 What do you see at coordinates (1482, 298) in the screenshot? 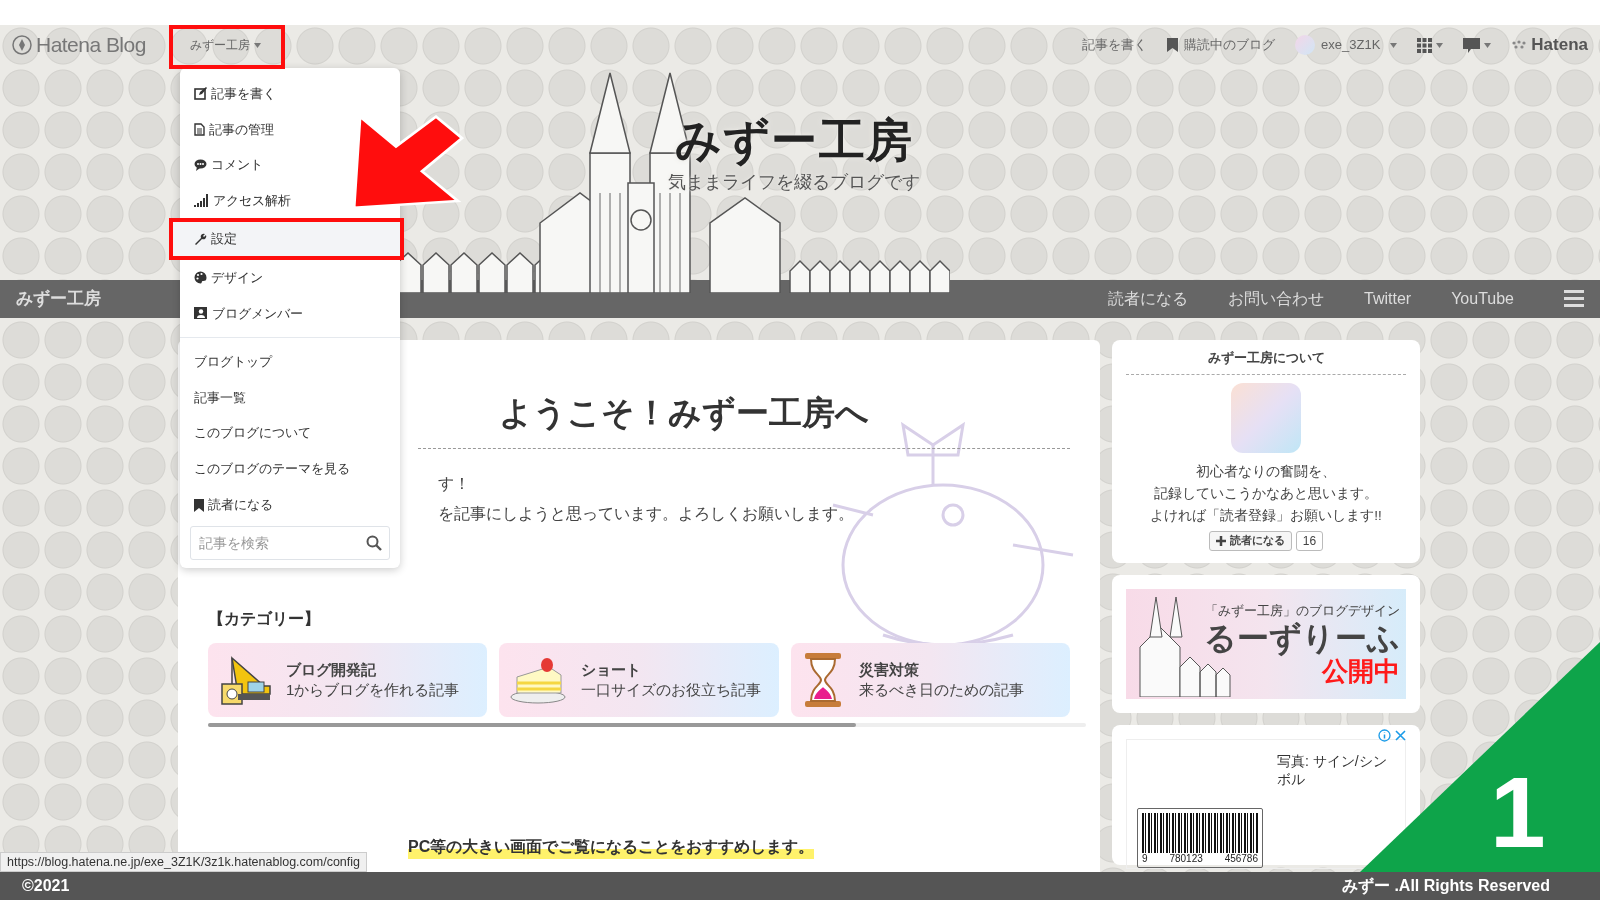
I see `nav-link: YouTube` at bounding box center [1482, 298].